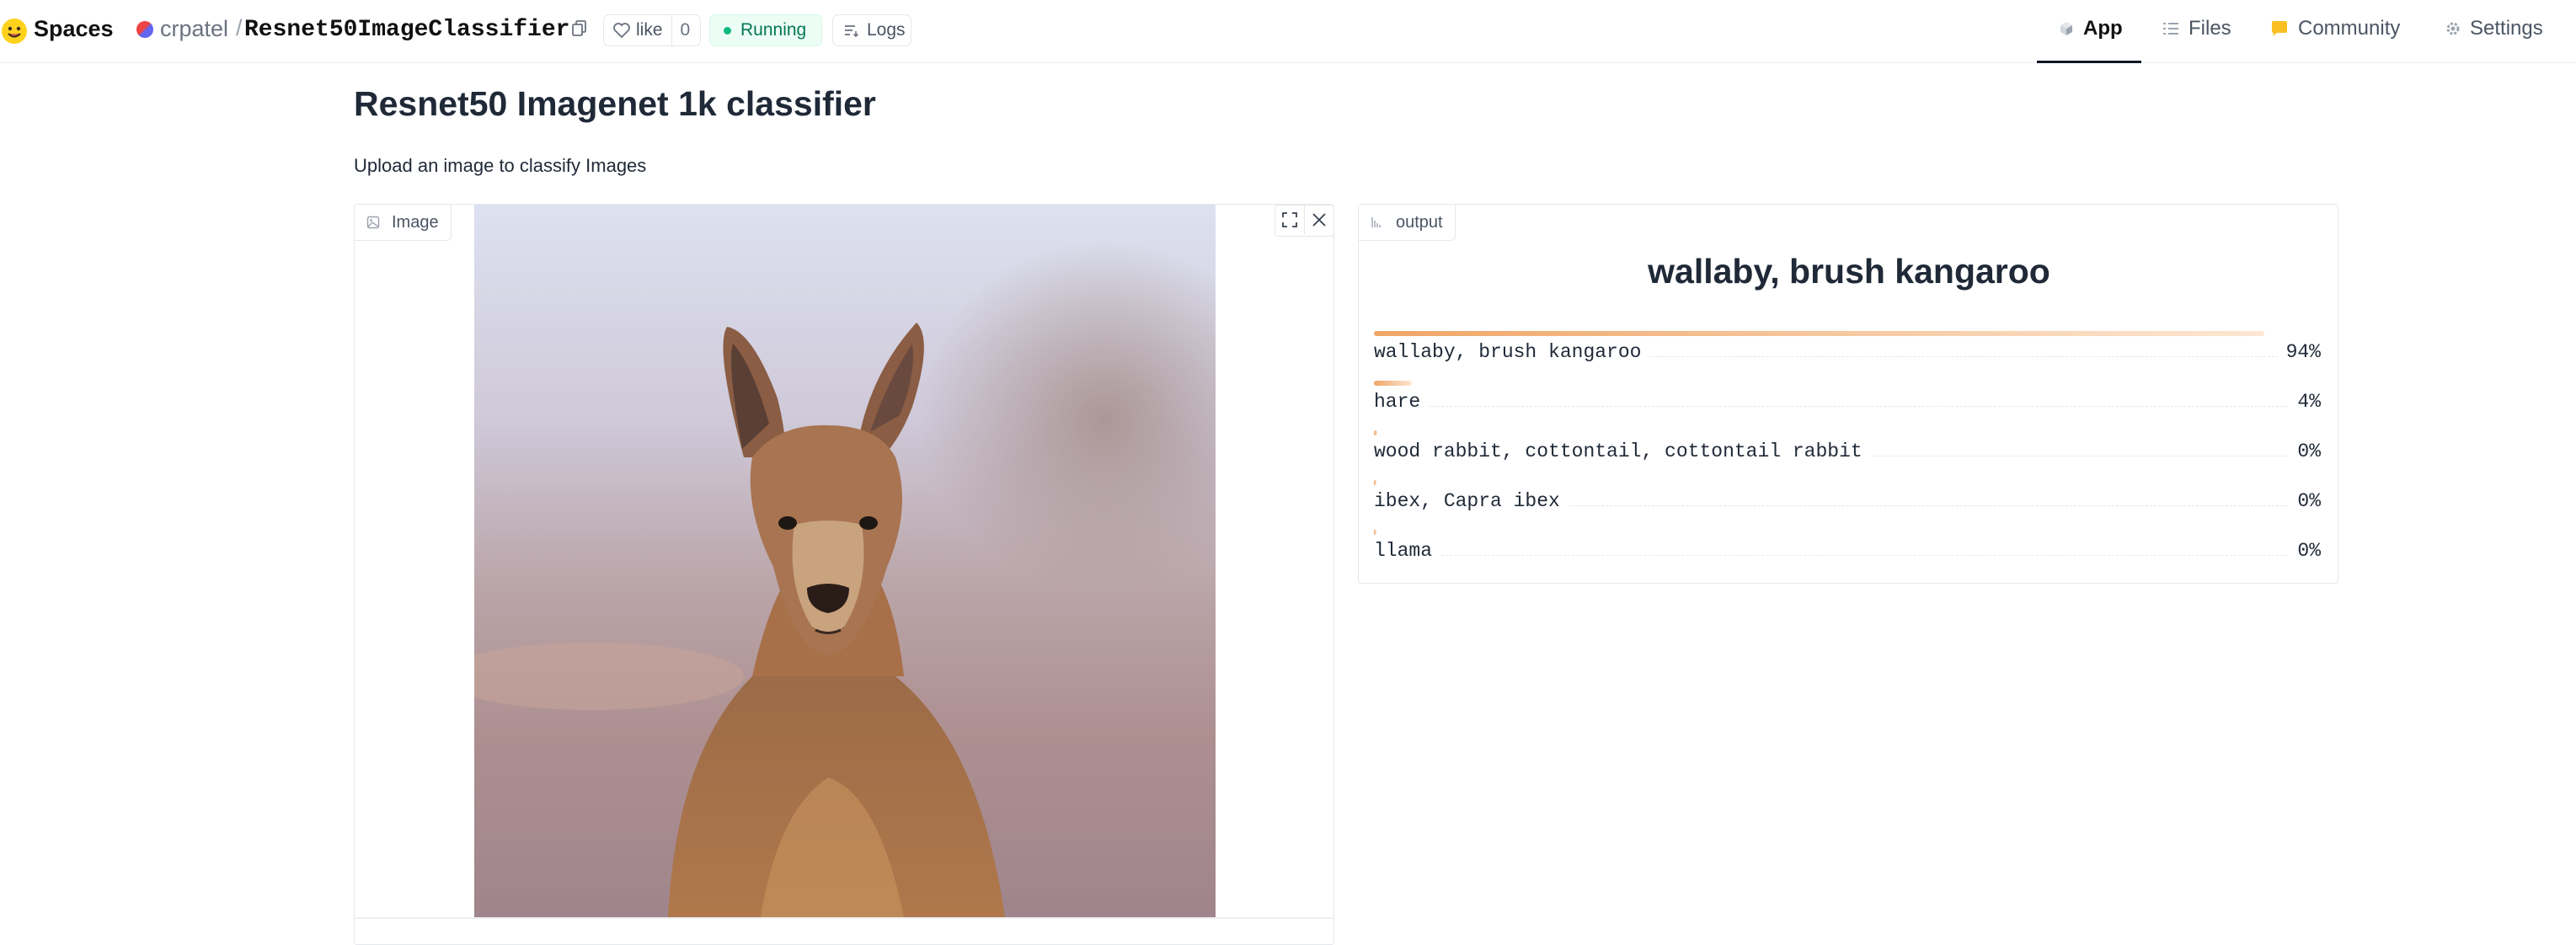 The width and height of the screenshot is (2576, 945). I want to click on confidence-label: ibex, Capra ibex, so click(1471, 501).